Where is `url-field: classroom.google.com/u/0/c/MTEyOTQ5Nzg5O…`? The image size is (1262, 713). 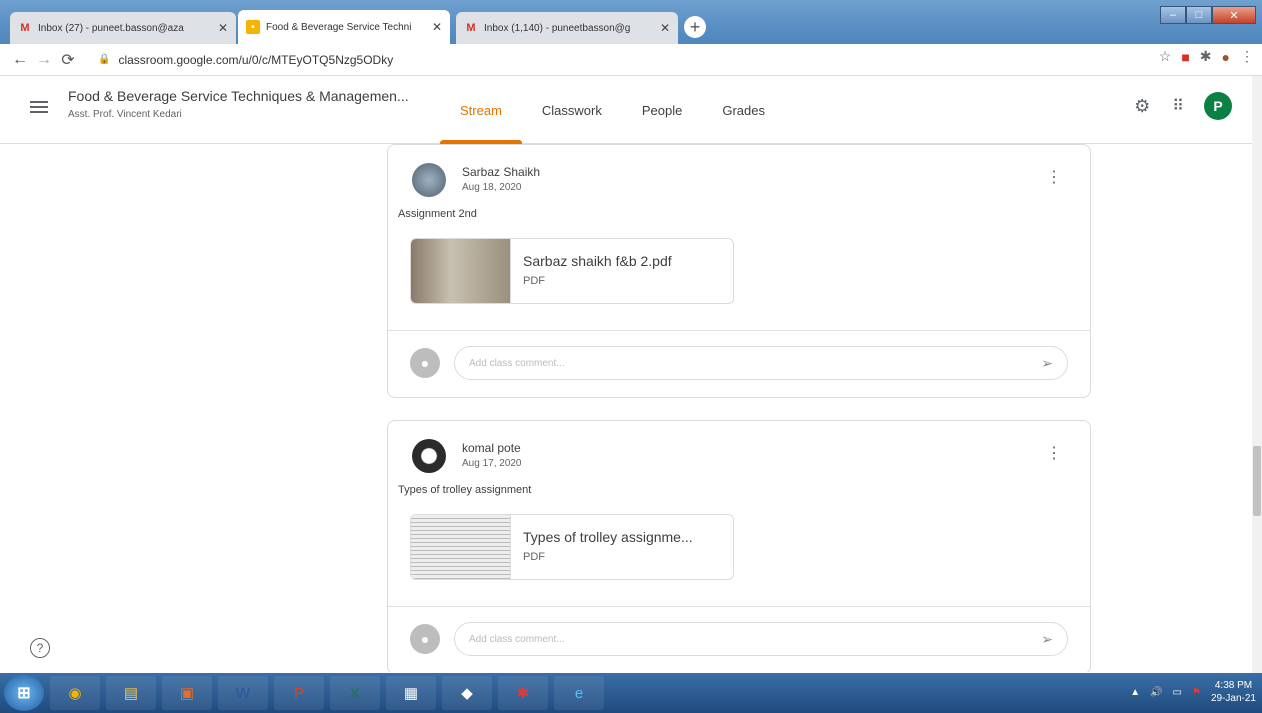 url-field: classroom.google.com/u/0/c/MTEyOTQ5Nzg5O… is located at coordinates (255, 60).